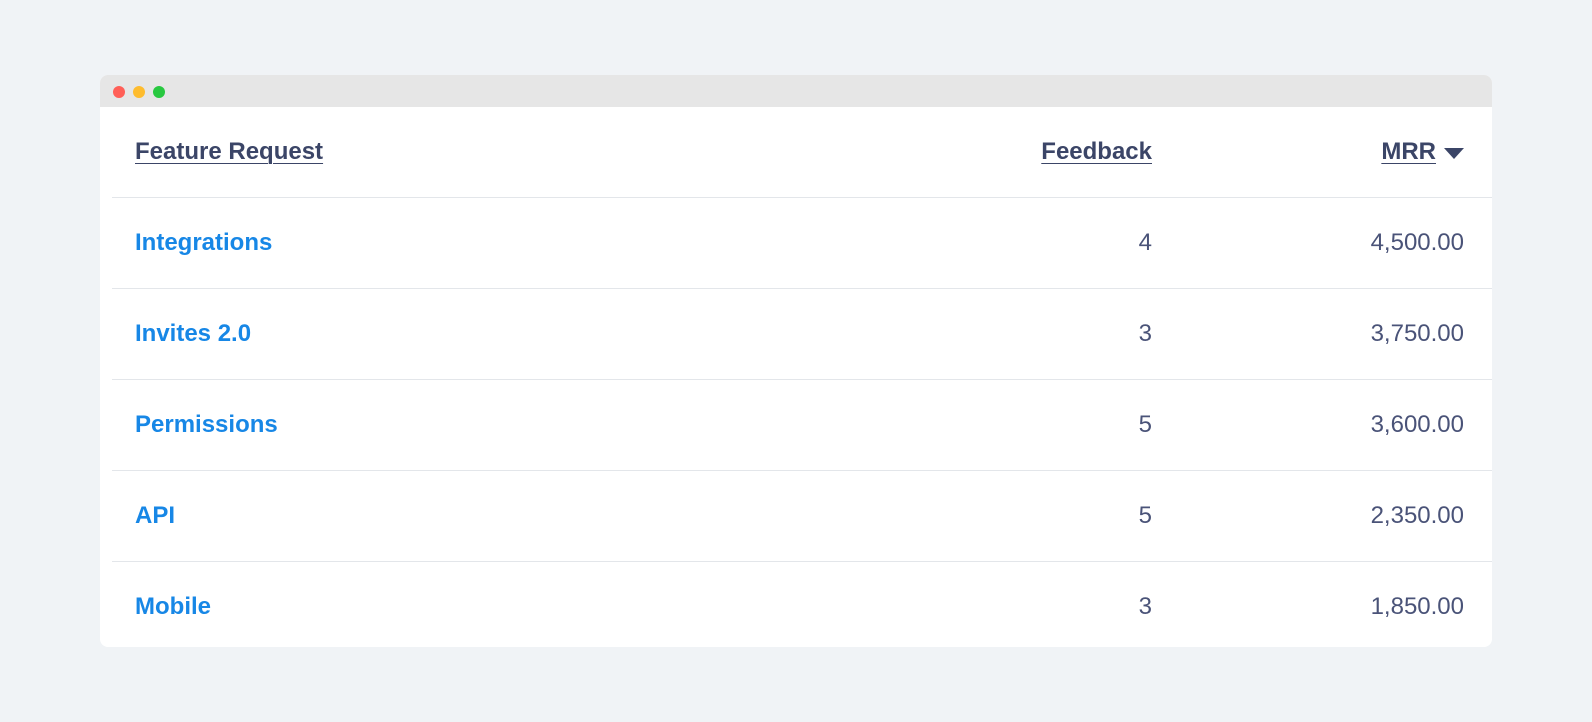 Image resolution: width=1592 pixels, height=722 pixels. Describe the element at coordinates (1417, 242) in the screenshot. I see `mrr-value: 4,500.00` at that location.